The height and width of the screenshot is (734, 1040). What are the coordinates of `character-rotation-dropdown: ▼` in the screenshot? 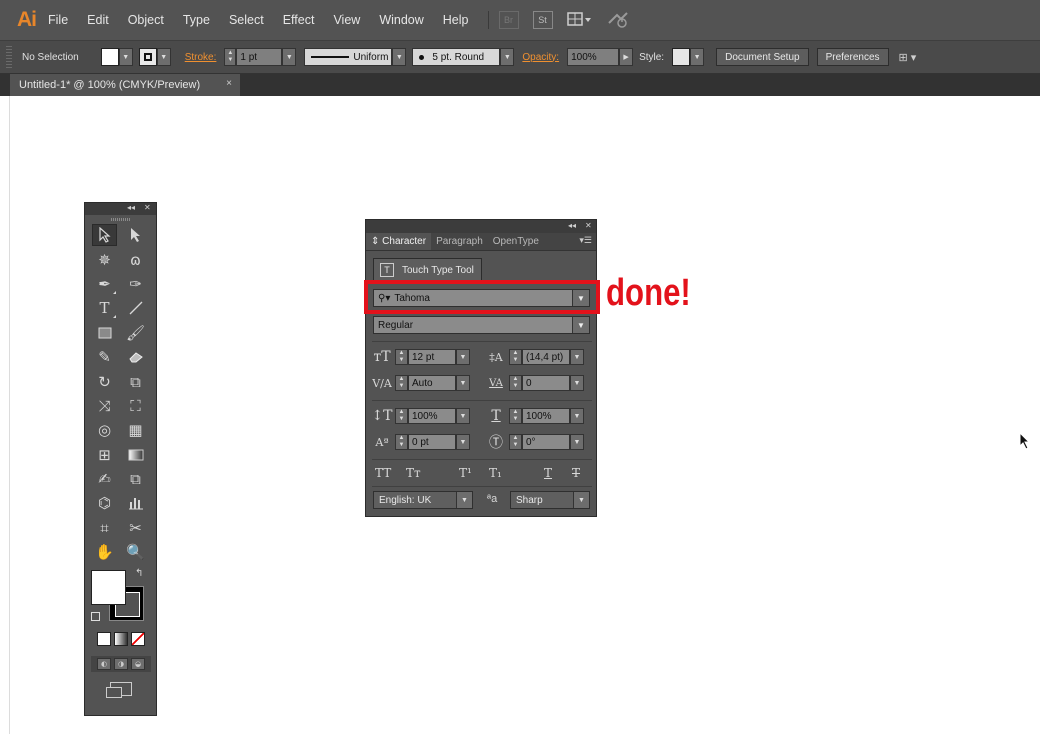 It's located at (577, 442).